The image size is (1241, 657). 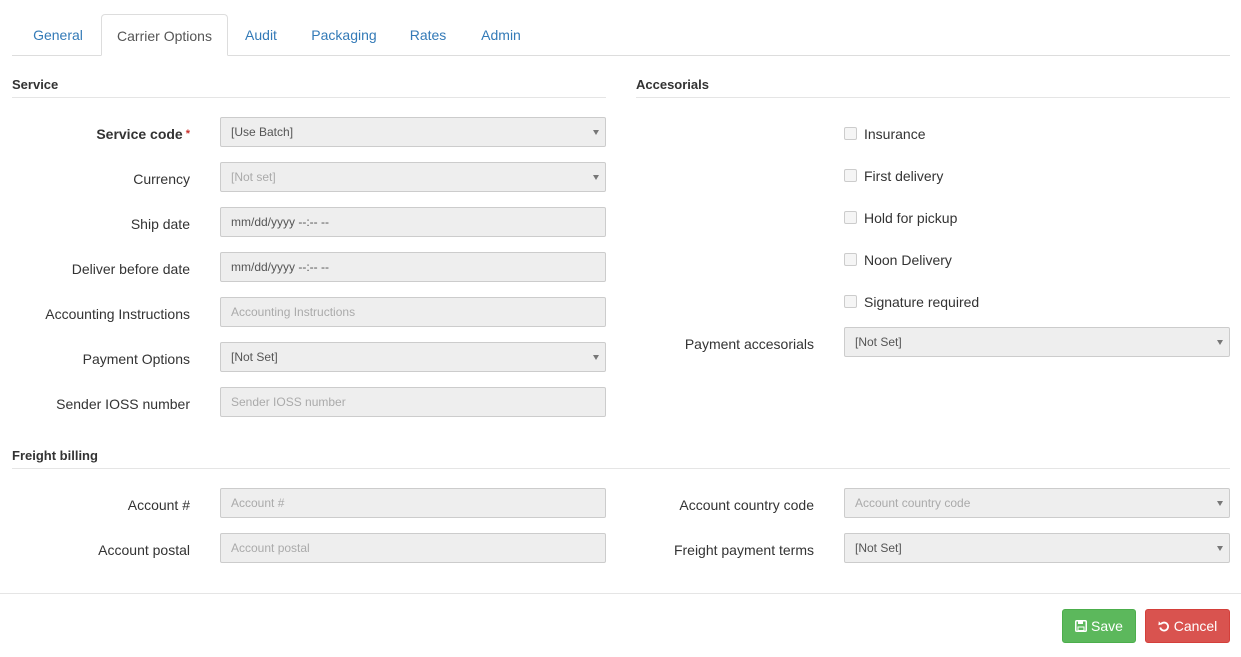 I want to click on account-postal-label: Account postal, so click(x=144, y=550).